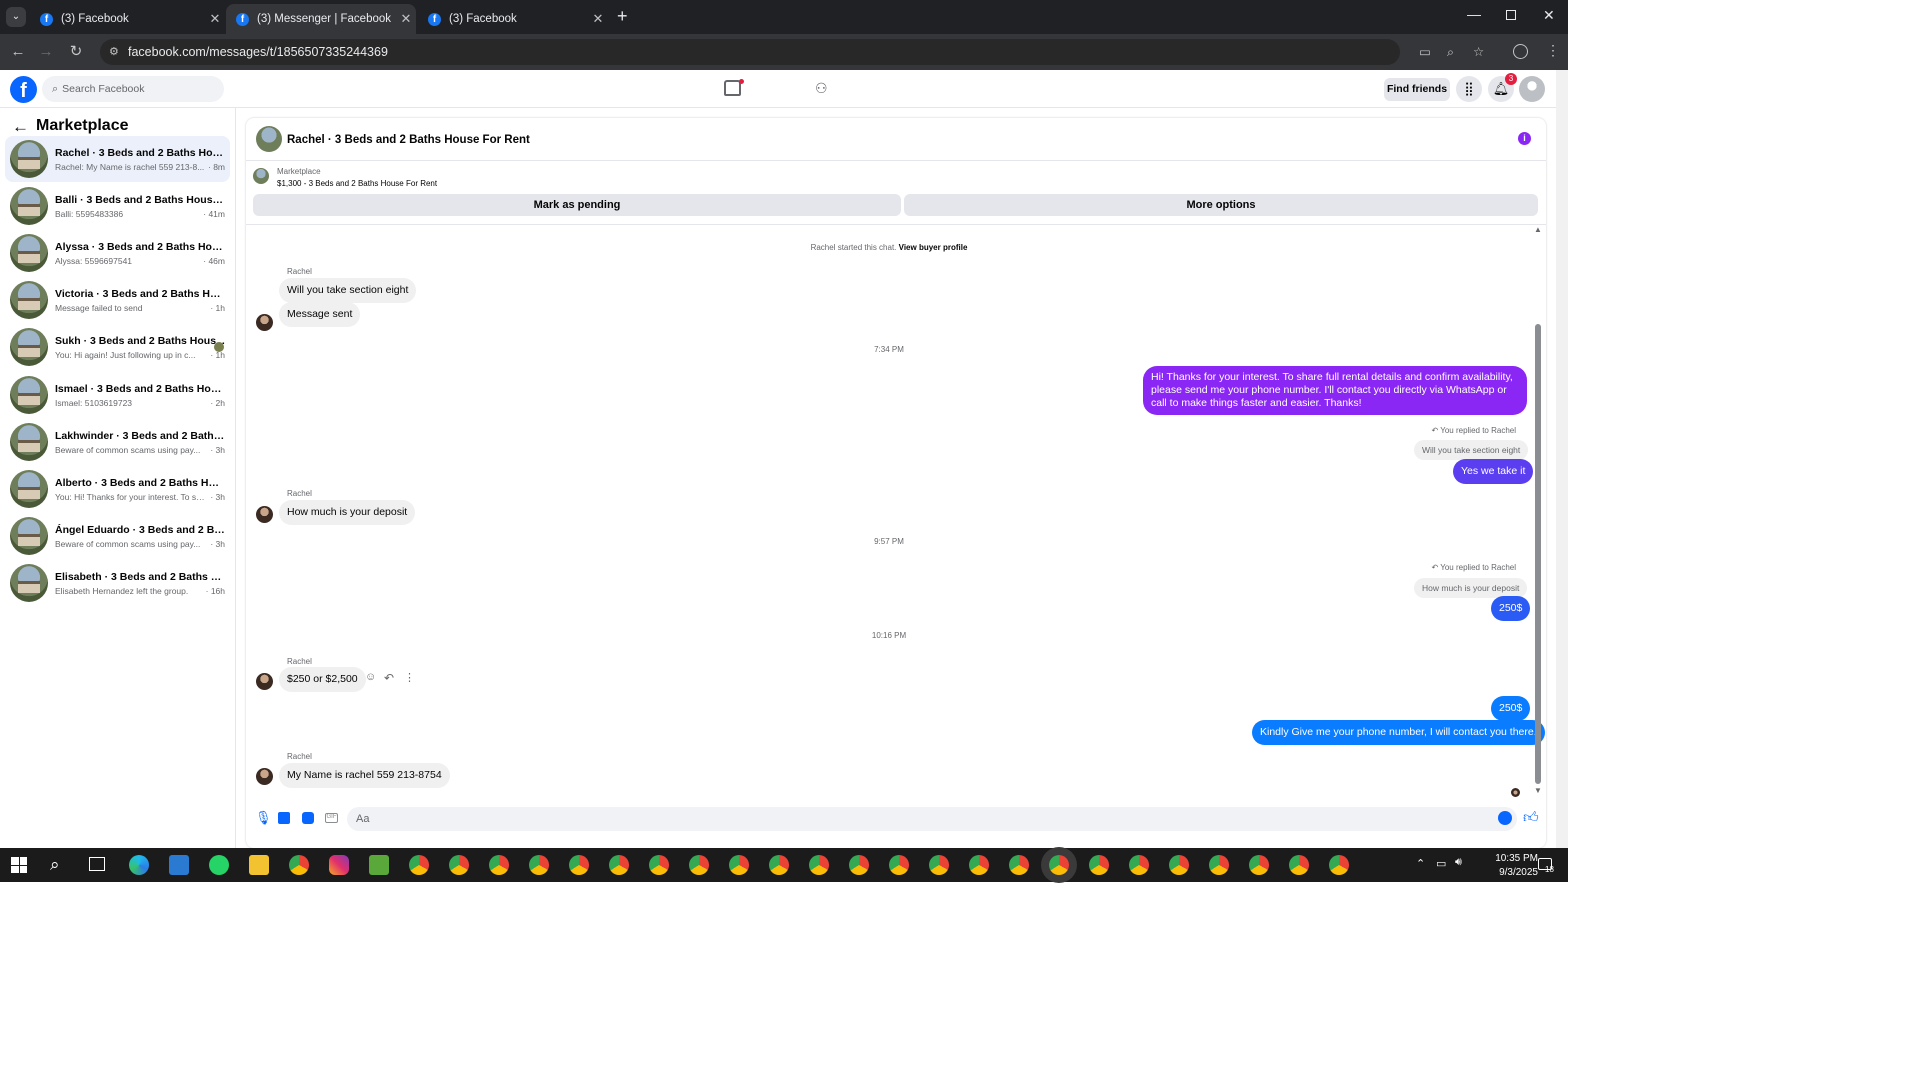 The image size is (1920, 1080). What do you see at coordinates (1493, 471) in the screenshot?
I see `message-out: Yes we take it` at bounding box center [1493, 471].